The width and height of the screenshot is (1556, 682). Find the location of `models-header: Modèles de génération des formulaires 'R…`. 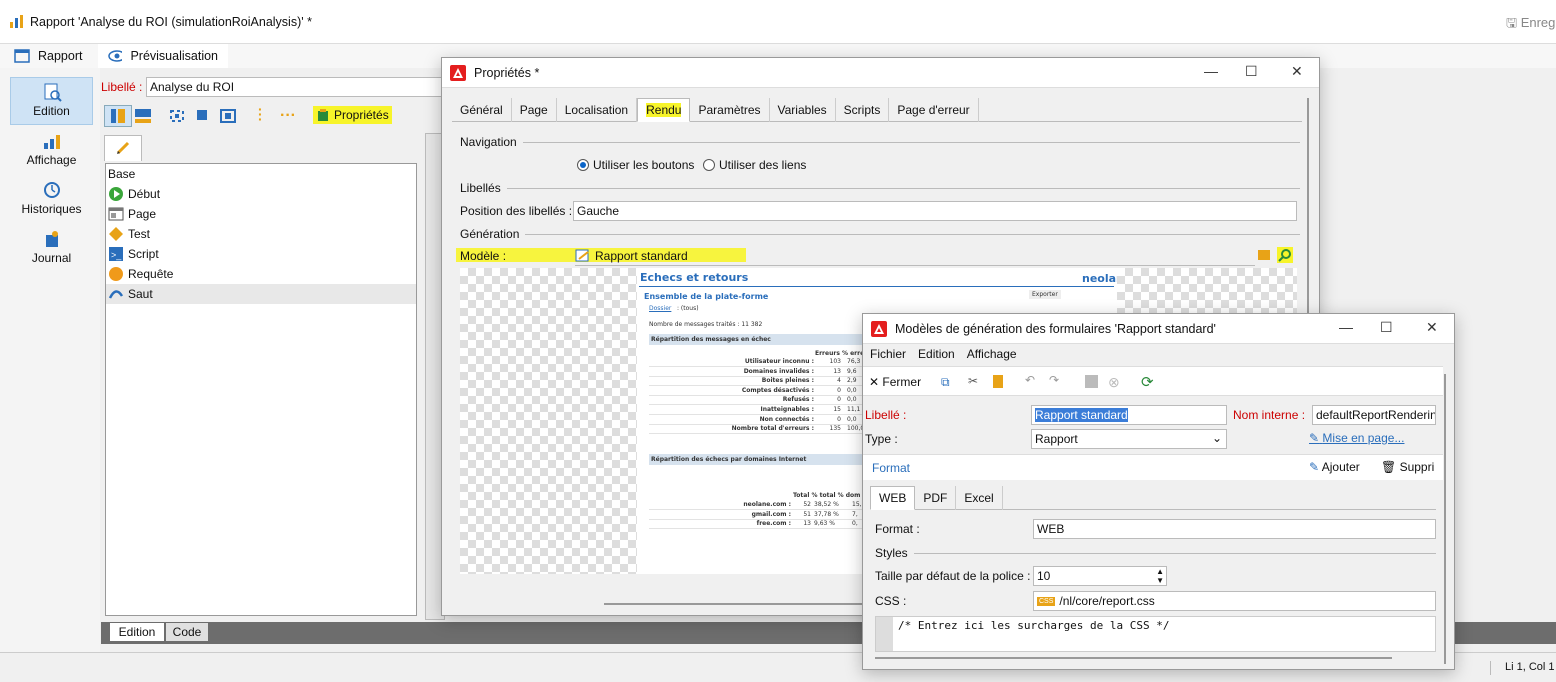

models-header: Modèles de génération des formulaires 'R… is located at coordinates (1158, 329).